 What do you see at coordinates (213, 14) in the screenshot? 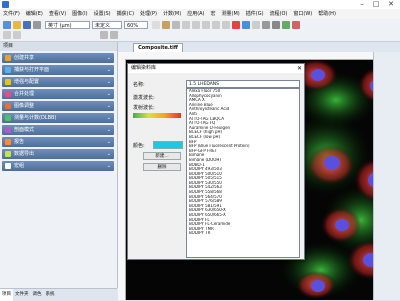
I see `menu-macro: 宏` at bounding box center [213, 14].